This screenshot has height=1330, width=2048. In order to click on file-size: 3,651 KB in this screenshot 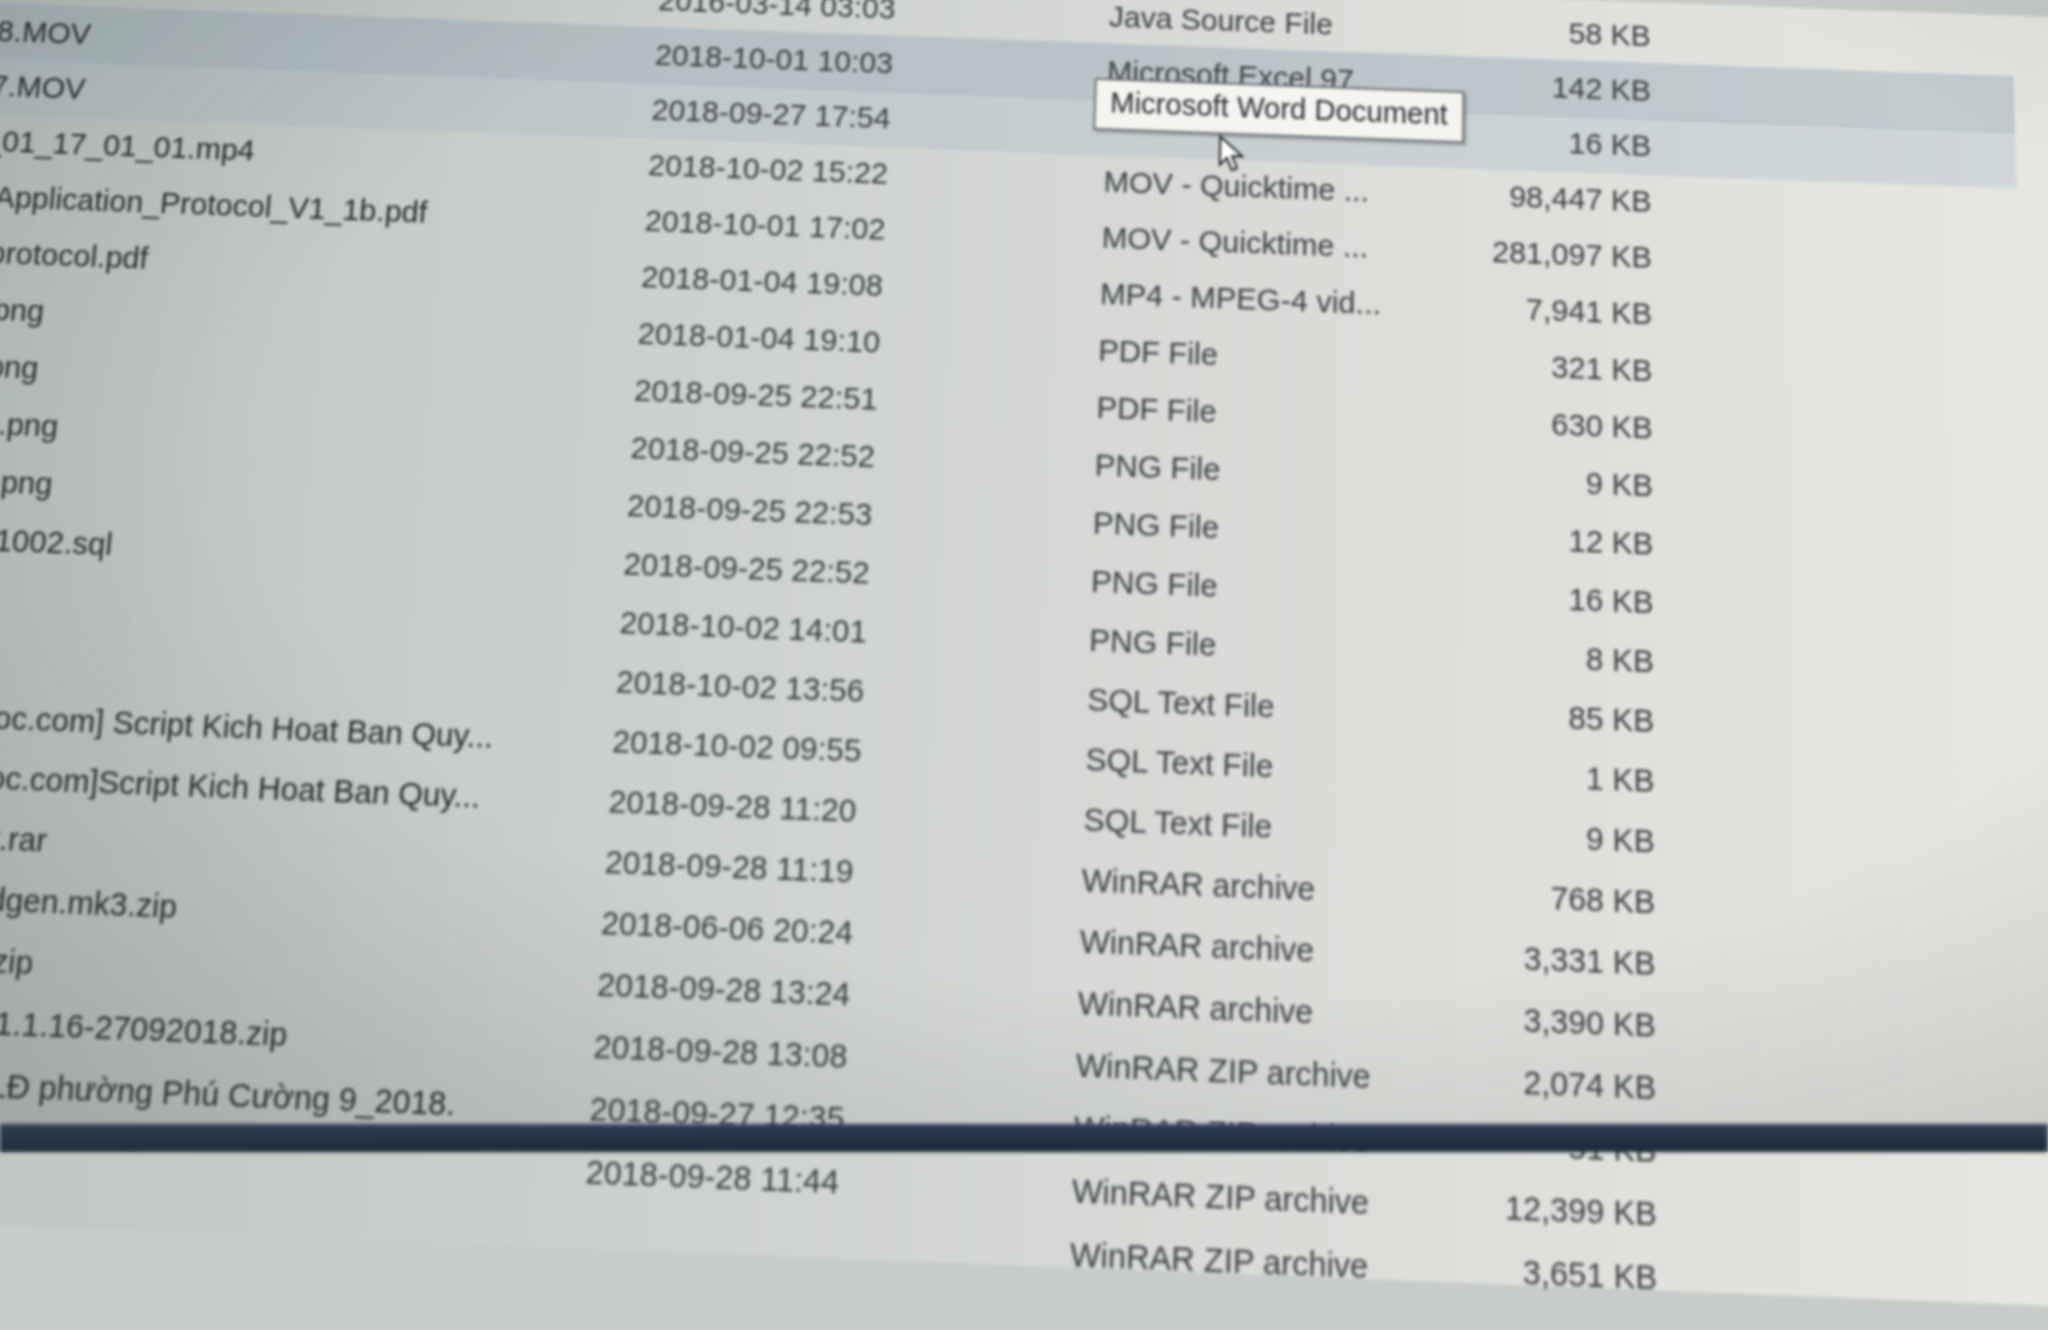, I will do `click(1559, 1274)`.